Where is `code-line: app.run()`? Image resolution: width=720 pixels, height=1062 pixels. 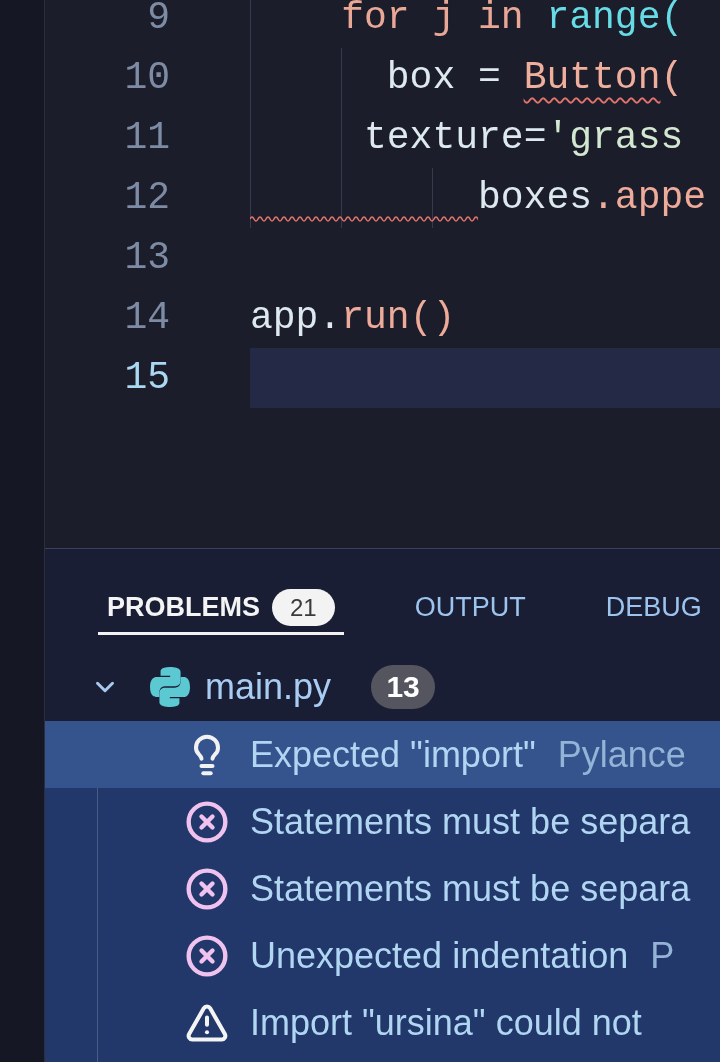
code-line: app.run() is located at coordinates (353, 318).